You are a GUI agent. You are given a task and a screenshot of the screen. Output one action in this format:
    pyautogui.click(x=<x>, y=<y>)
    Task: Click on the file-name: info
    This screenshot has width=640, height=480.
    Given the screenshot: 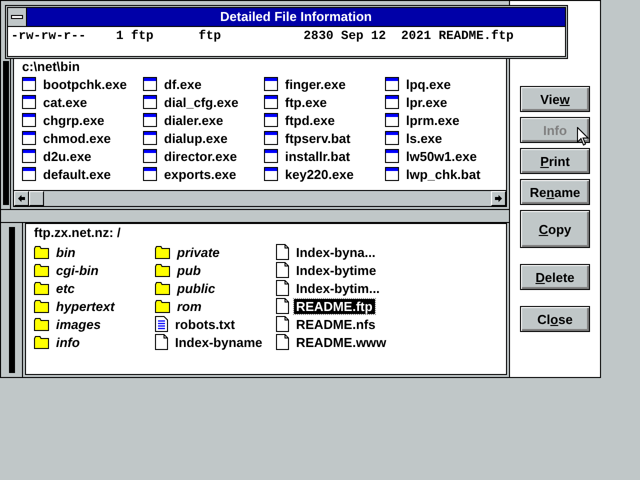 What is the action you would take?
    pyautogui.click(x=68, y=342)
    